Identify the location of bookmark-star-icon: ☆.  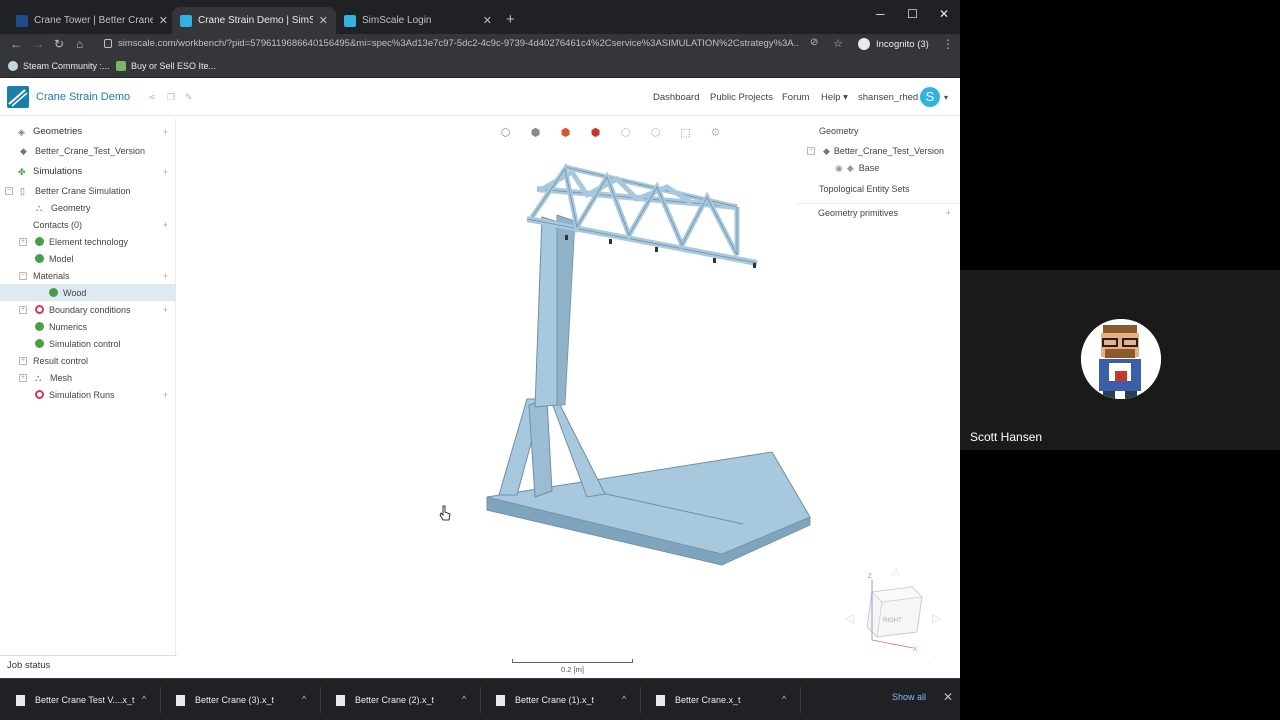
(838, 43).